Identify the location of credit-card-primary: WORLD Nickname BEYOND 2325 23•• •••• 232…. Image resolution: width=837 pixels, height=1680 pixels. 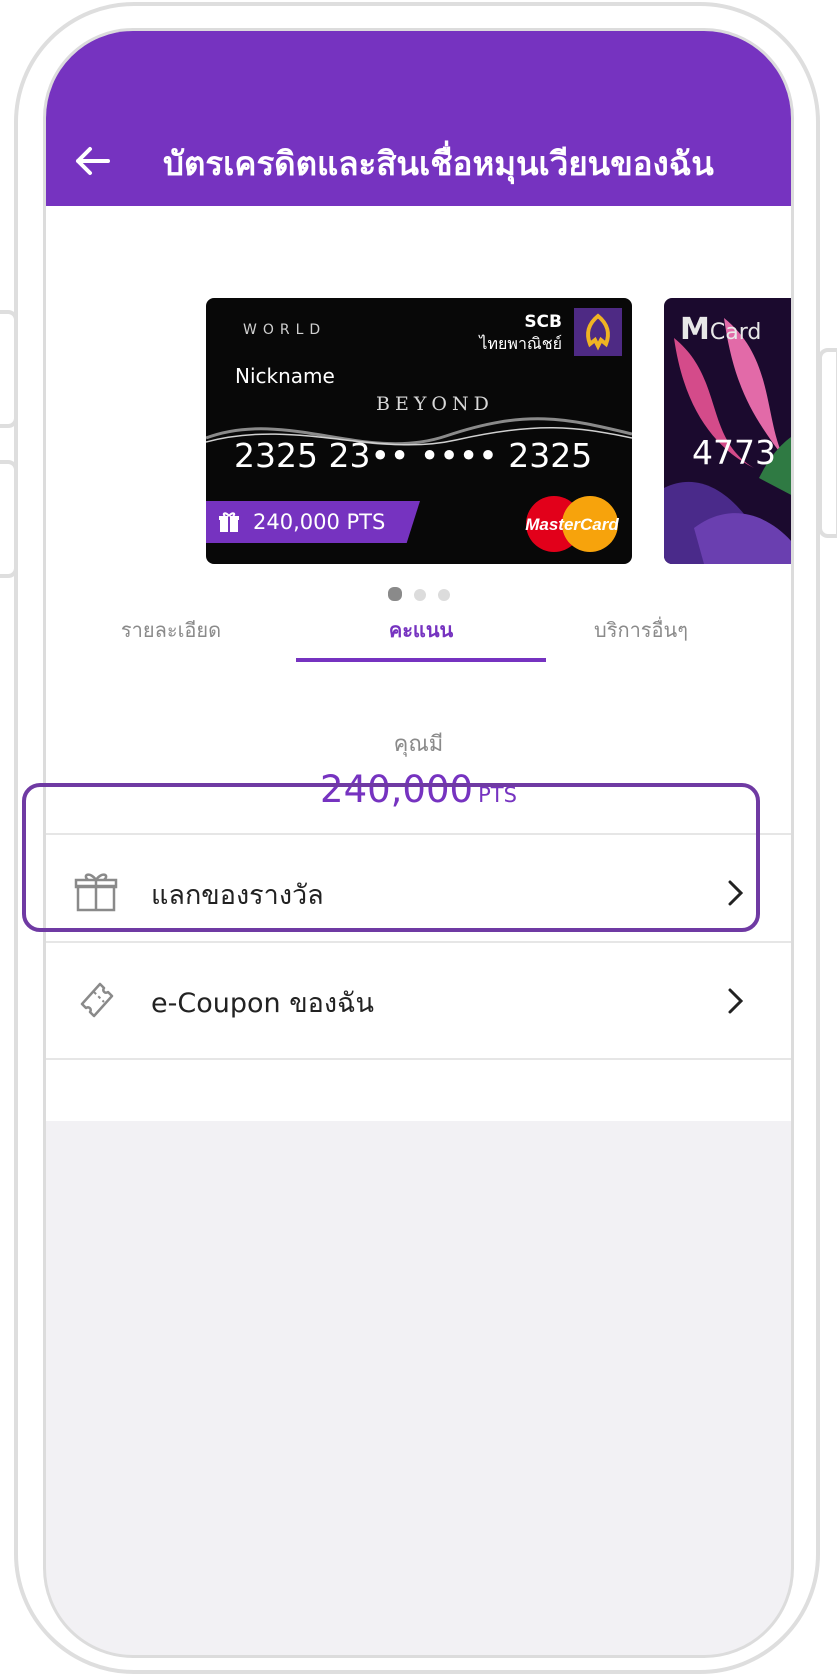
(419, 431).